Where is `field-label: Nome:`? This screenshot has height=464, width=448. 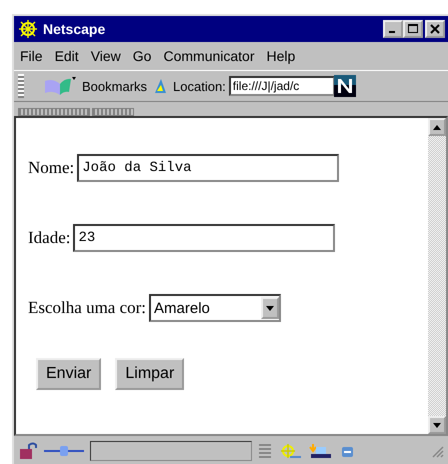 field-label: Nome: is located at coordinates (51, 168).